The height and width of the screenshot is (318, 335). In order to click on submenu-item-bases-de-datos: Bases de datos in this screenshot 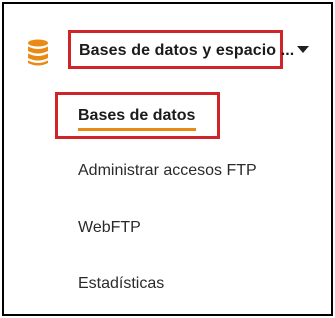, I will do `click(136, 116)`.